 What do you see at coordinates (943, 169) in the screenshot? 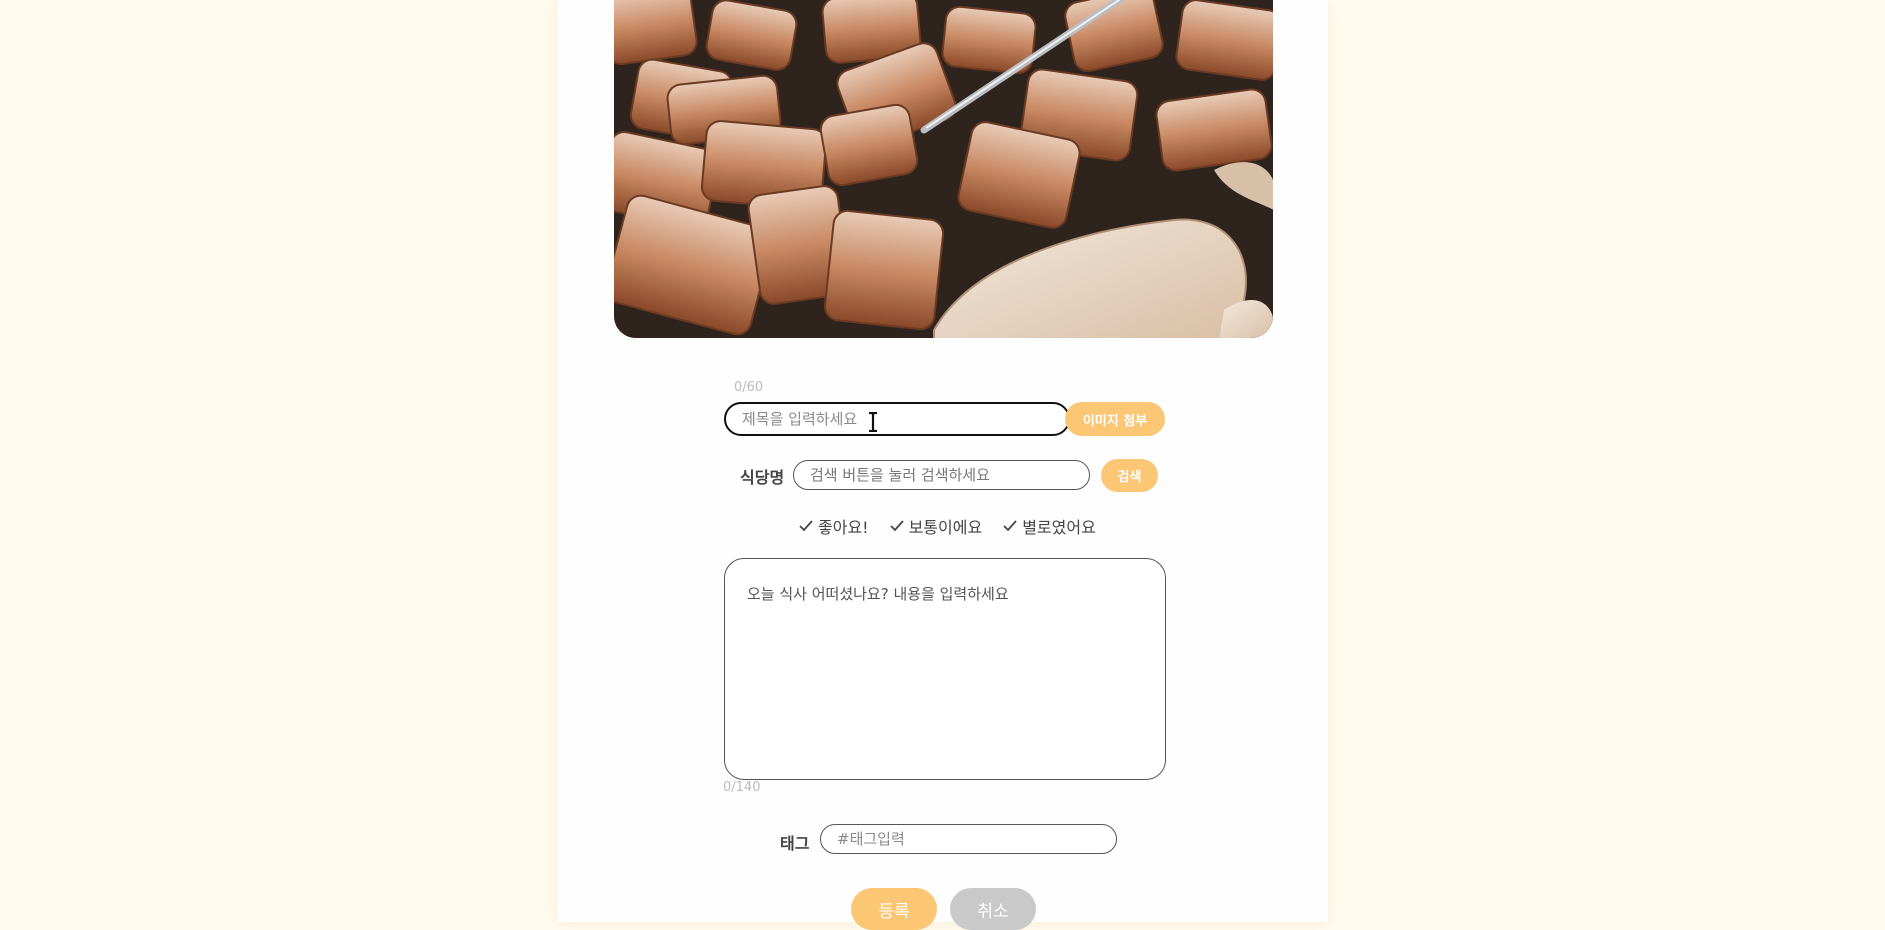
I see `food-photo` at bounding box center [943, 169].